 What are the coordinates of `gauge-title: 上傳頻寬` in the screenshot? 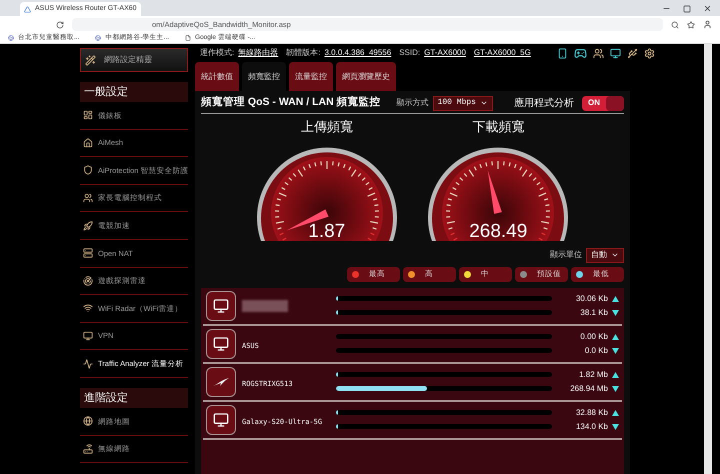 It's located at (326, 127).